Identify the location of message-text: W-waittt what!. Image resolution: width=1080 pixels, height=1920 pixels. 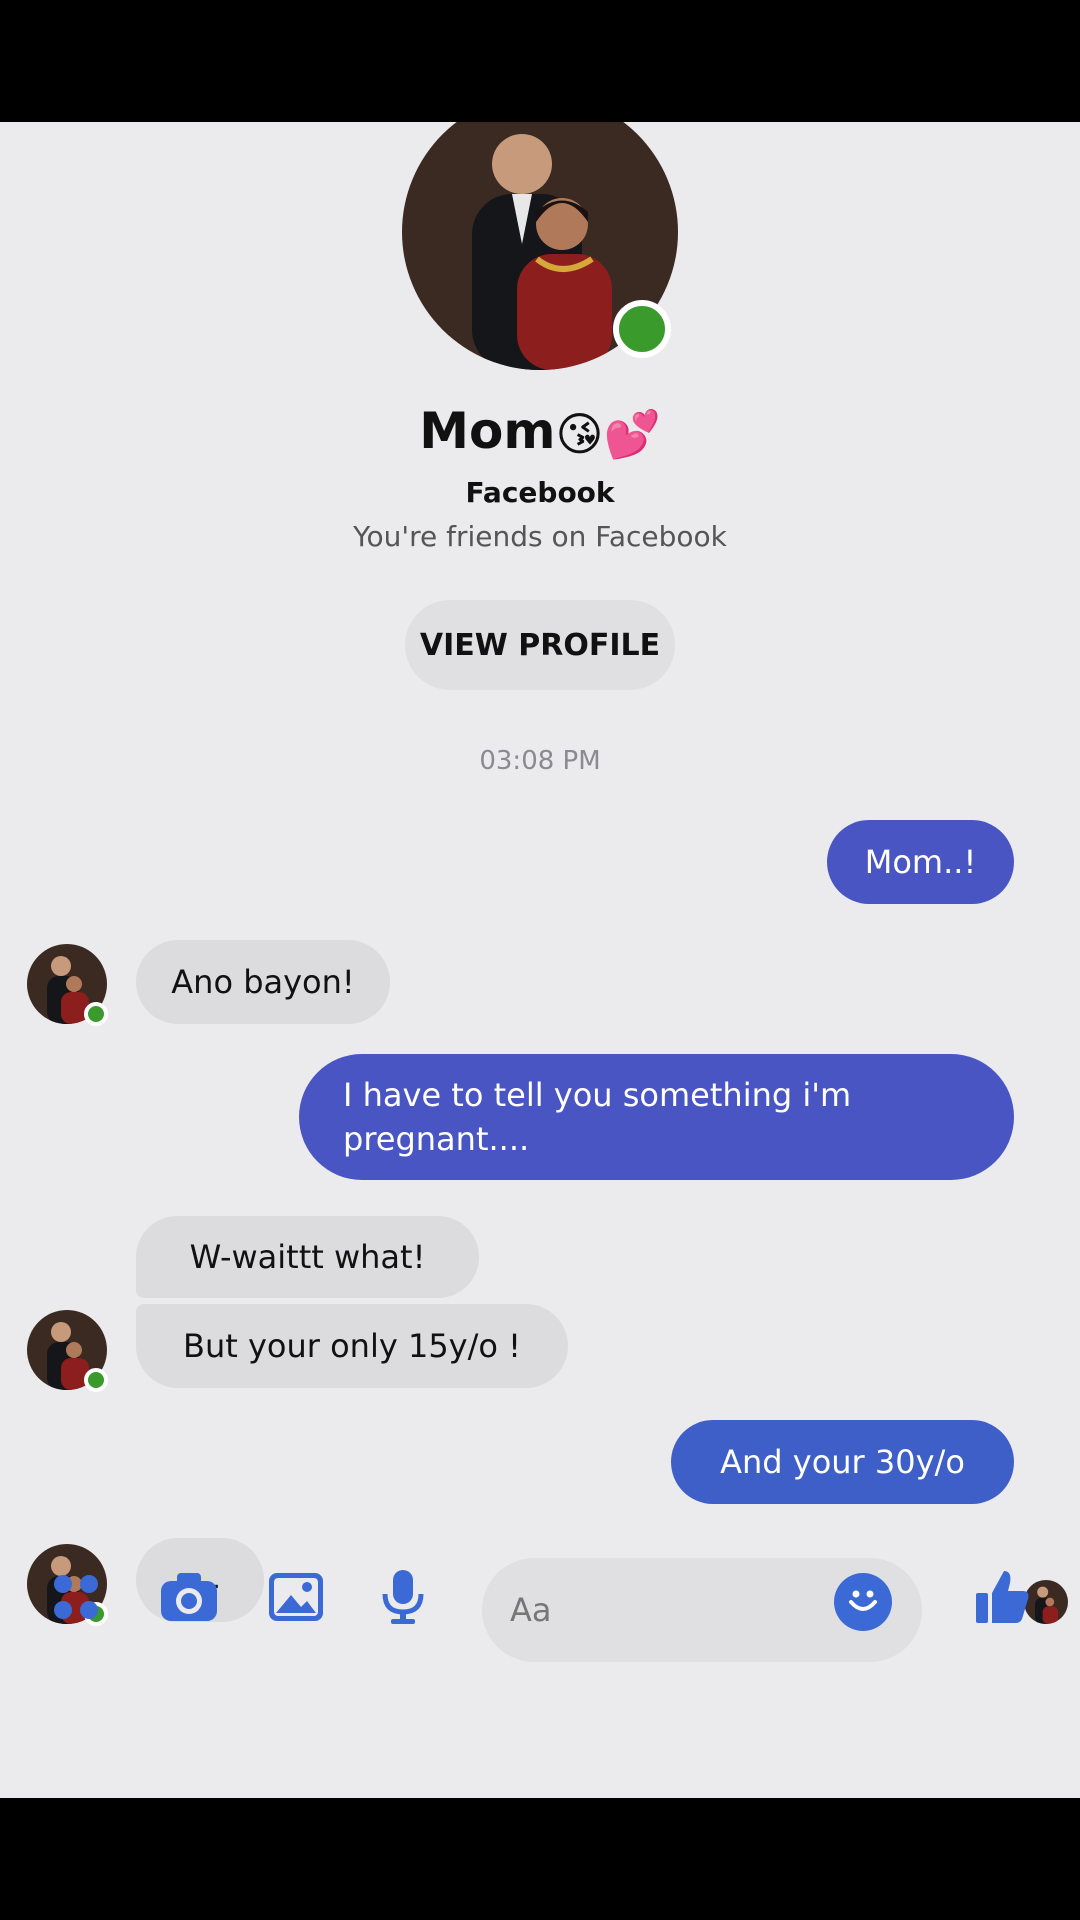
(307, 1257).